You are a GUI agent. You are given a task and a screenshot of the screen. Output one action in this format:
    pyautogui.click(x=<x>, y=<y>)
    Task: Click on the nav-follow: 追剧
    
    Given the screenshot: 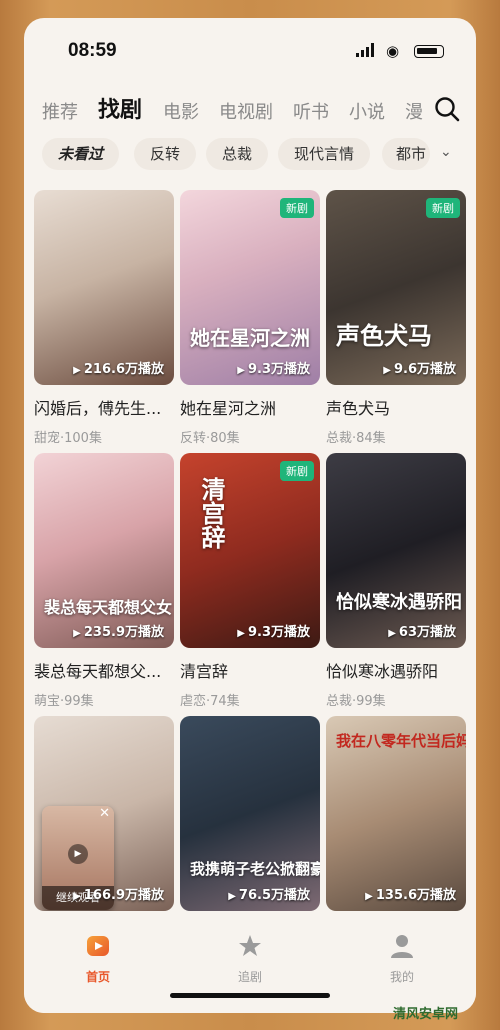 What is the action you would take?
    pyautogui.click(x=250, y=959)
    